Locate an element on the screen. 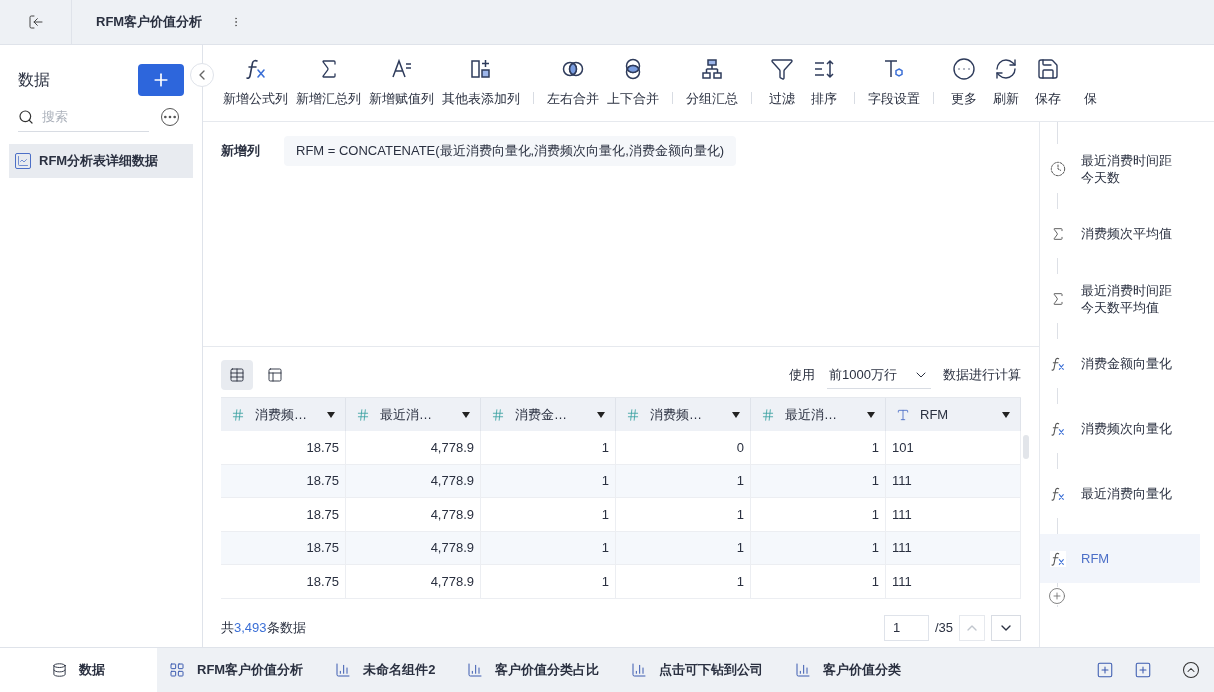  toolbar-button: 排序 is located at coordinates (824, 83).